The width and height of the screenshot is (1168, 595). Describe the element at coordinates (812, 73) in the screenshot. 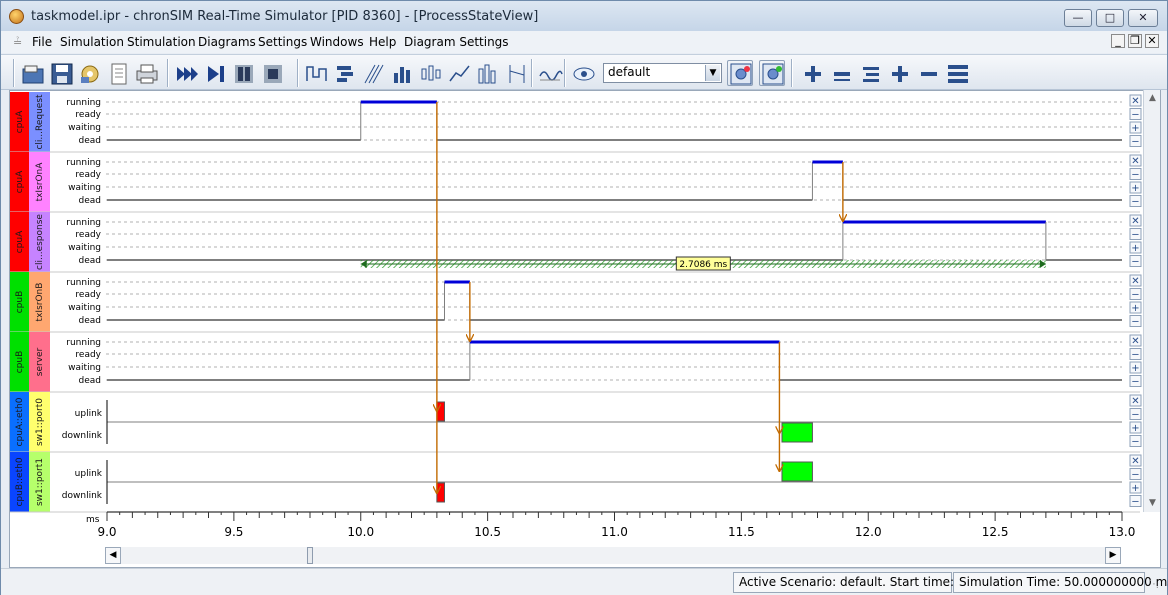

I see `add-row-icon` at that location.